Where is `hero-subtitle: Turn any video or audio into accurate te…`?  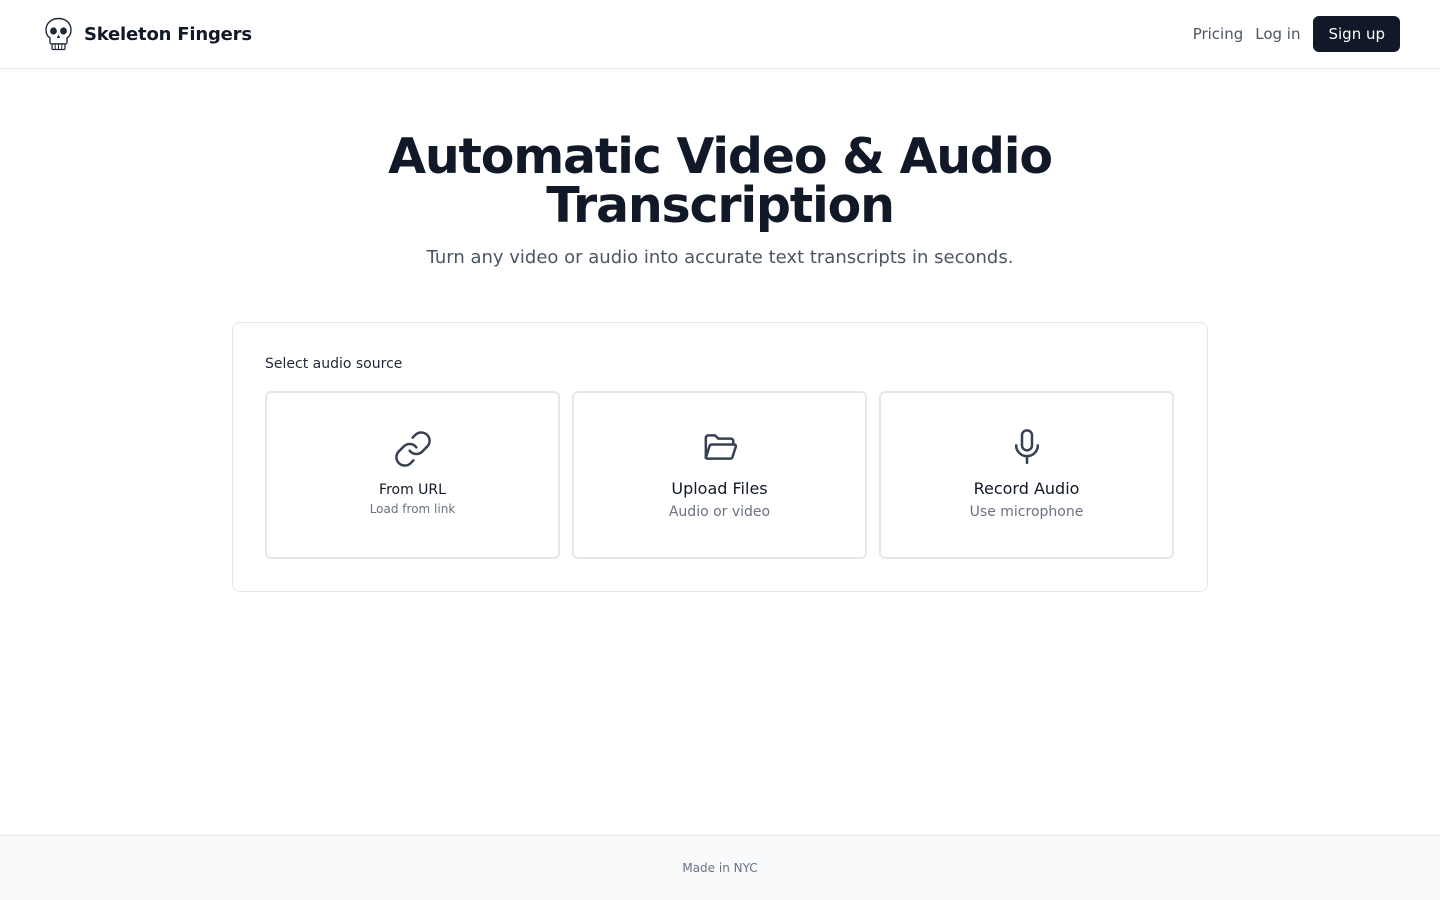
hero-subtitle: Turn any video or audio into accurate te… is located at coordinates (720, 257).